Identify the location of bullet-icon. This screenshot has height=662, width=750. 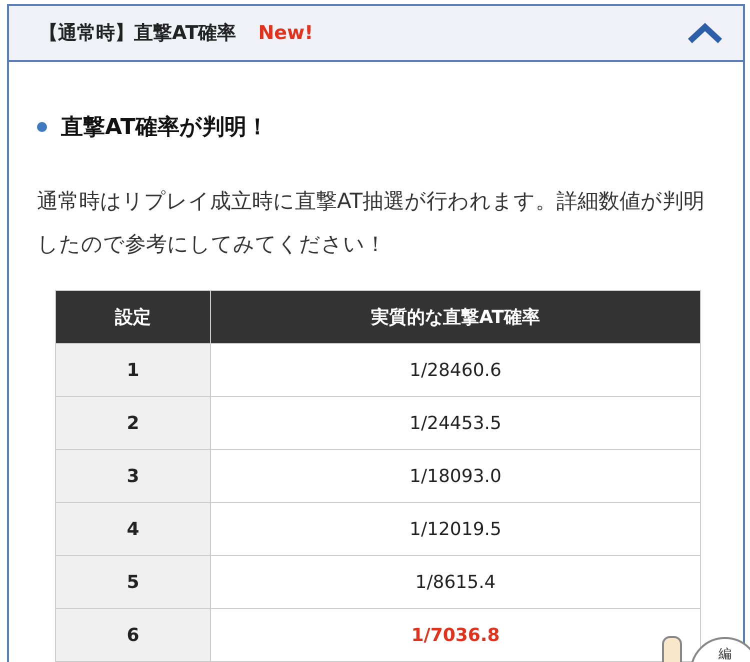
(42, 127).